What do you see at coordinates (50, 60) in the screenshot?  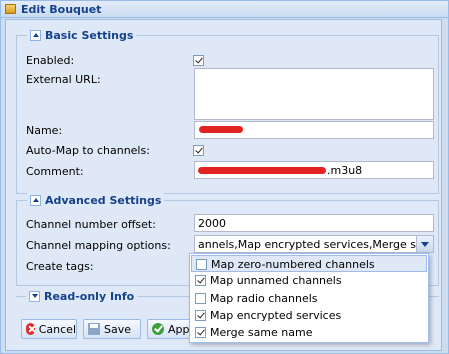 I see `enabled-label: Enabled:` at bounding box center [50, 60].